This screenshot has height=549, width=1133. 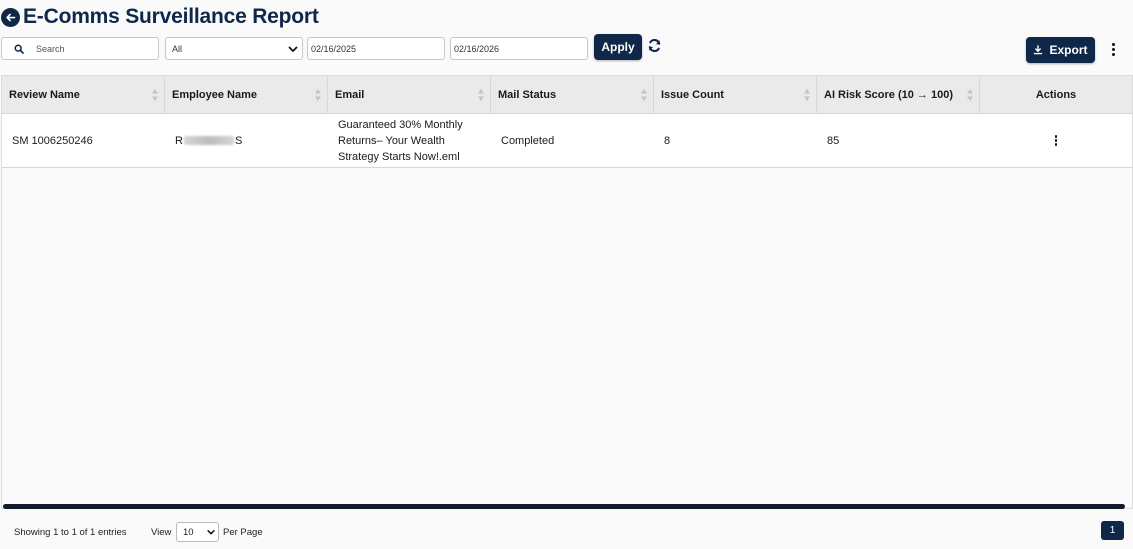 I want to click on column-label: Issue Count, so click(x=692, y=95).